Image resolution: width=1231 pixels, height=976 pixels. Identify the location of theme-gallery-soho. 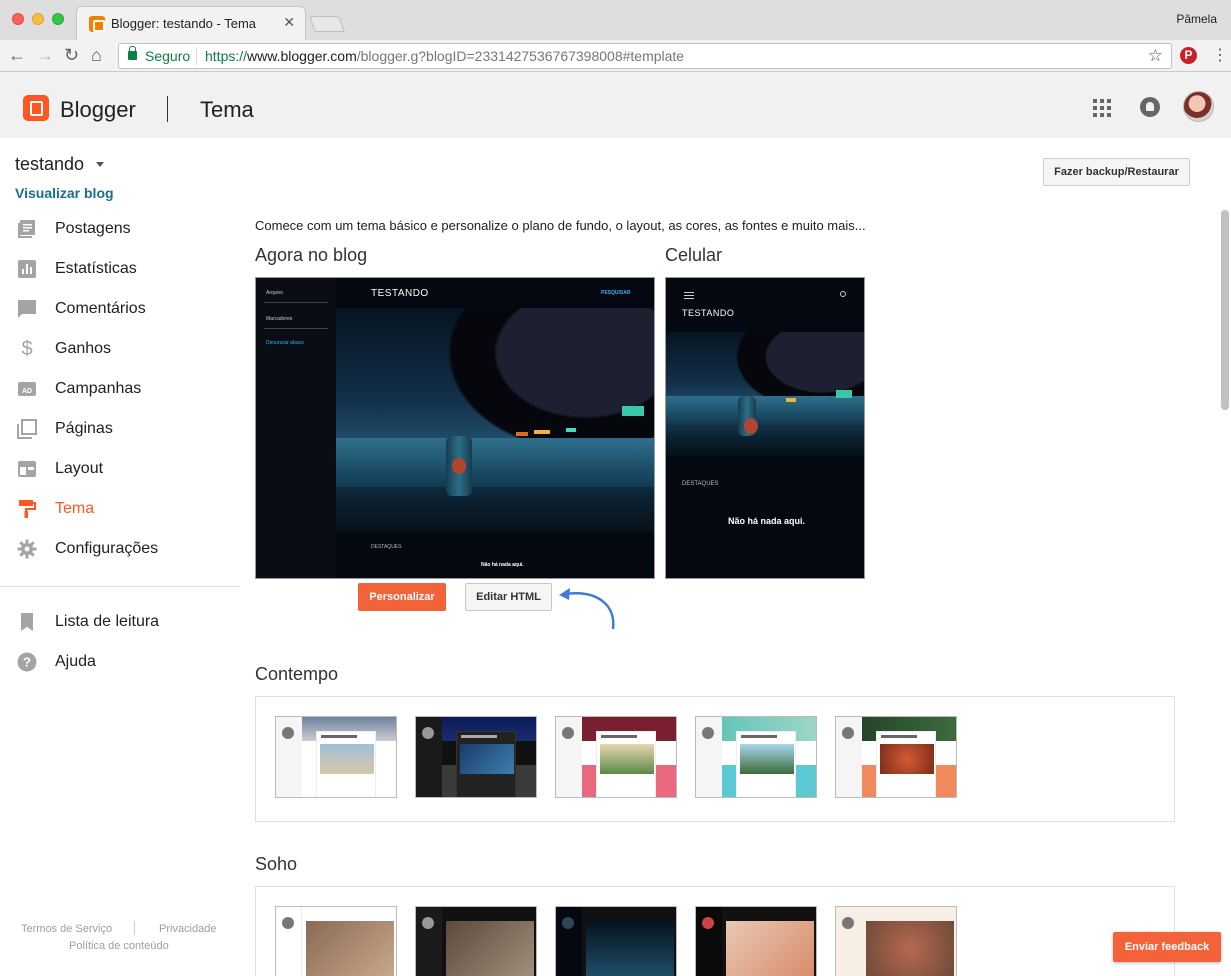
(715, 931).